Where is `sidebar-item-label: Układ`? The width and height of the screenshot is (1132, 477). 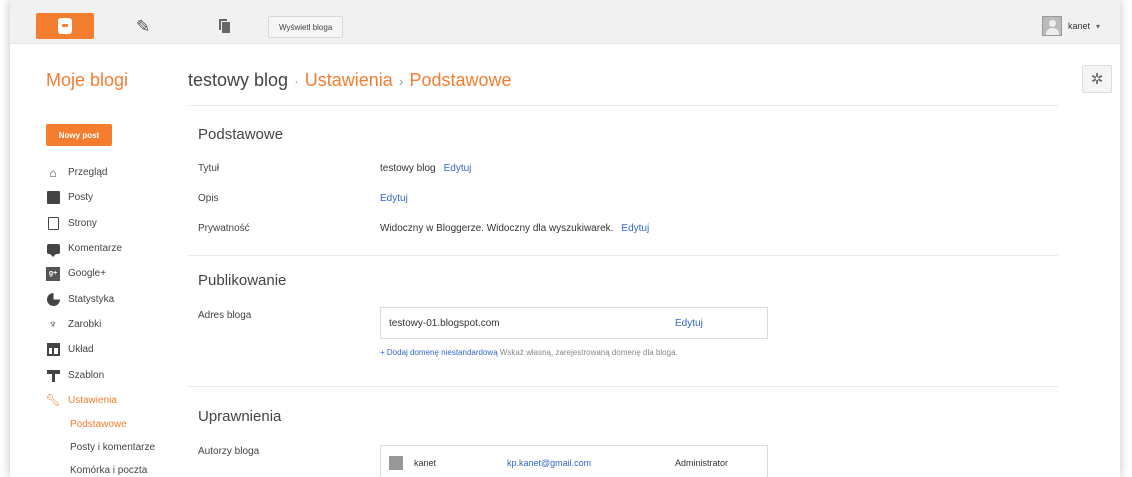 sidebar-item-label: Układ is located at coordinates (81, 350).